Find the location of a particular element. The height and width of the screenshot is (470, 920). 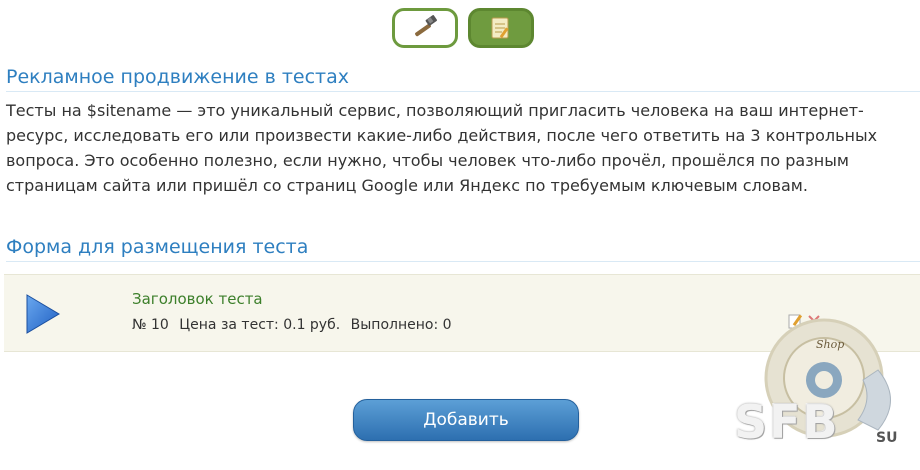

test-meta: № 10 Цена за тест: 0.1 руб. Выполнено: 0 is located at coordinates (295, 325).